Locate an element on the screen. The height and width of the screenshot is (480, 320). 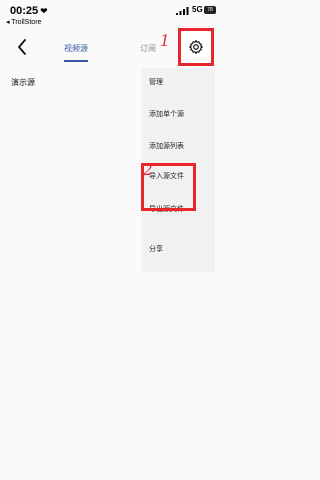
tab-subscriptions: 订阅 is located at coordinates (148, 48).